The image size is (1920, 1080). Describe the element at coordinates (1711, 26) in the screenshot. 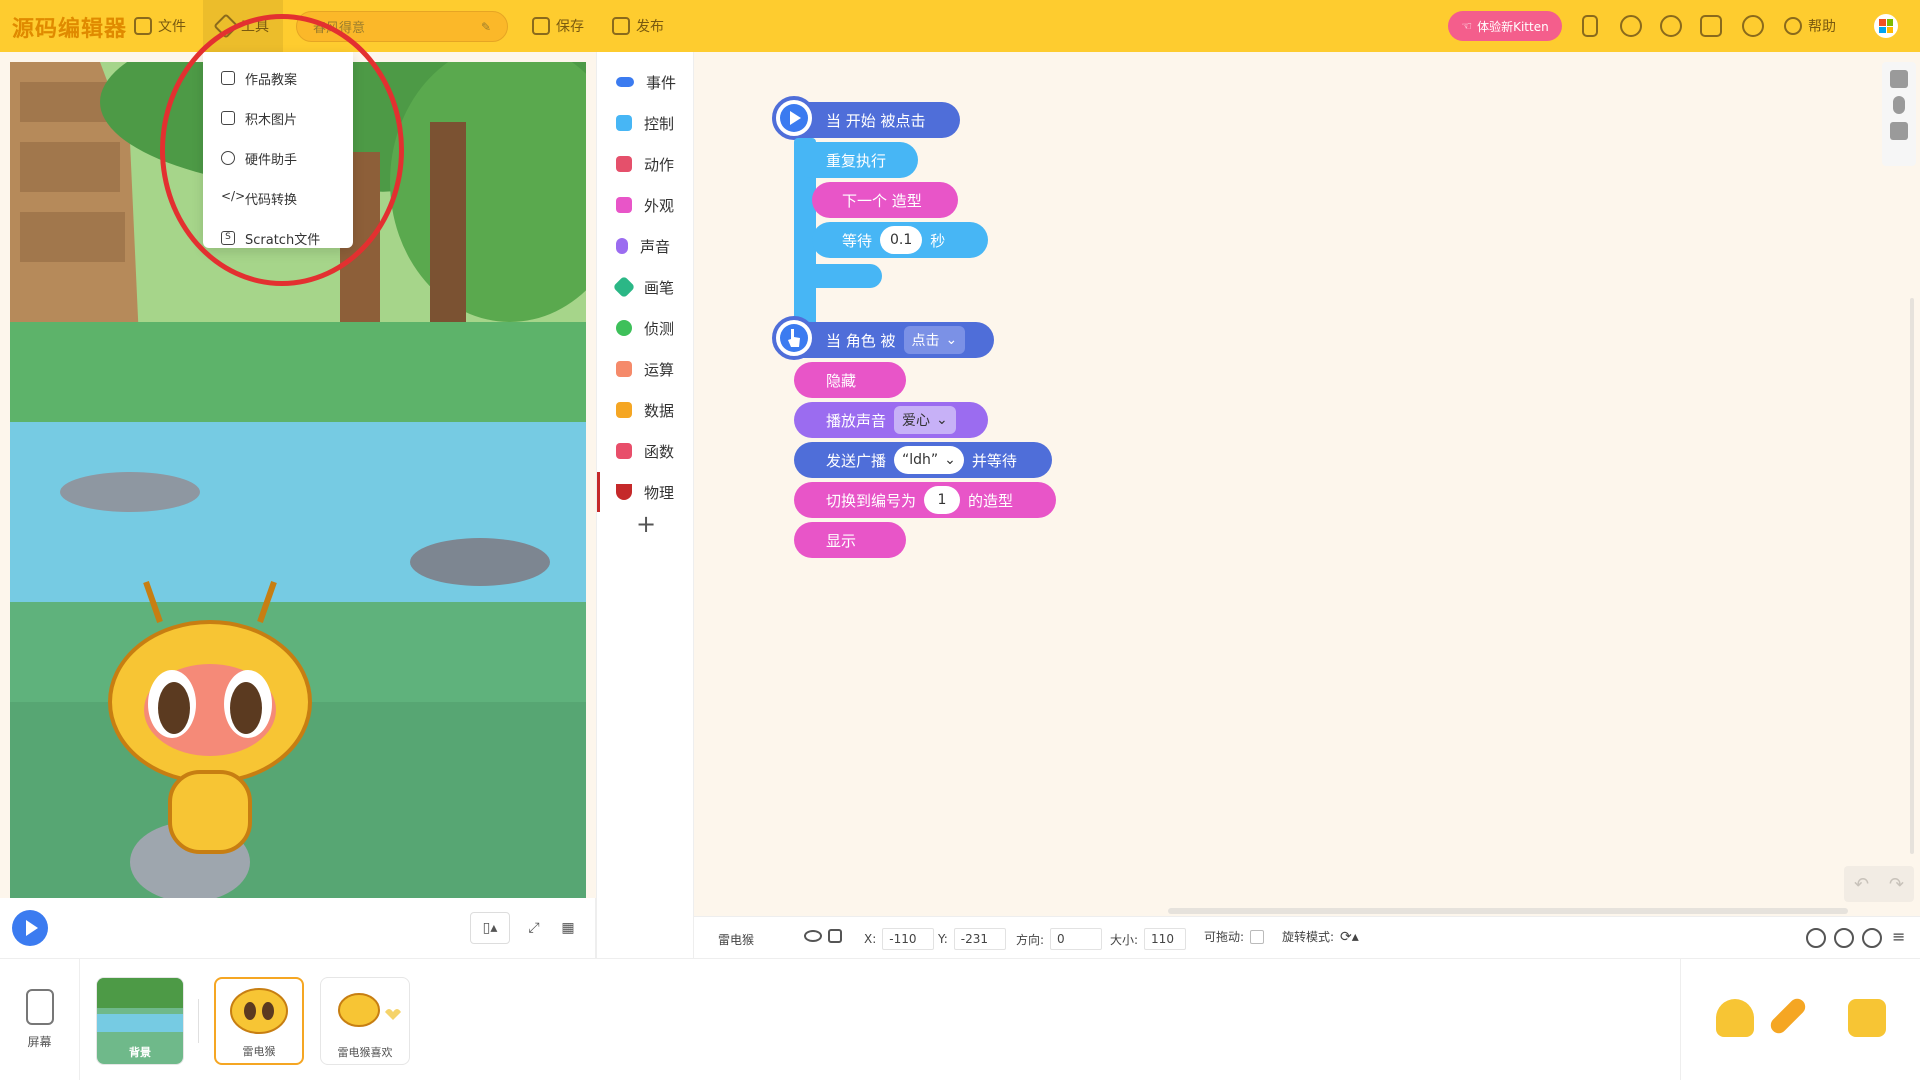

I see `calendar-icon` at that location.